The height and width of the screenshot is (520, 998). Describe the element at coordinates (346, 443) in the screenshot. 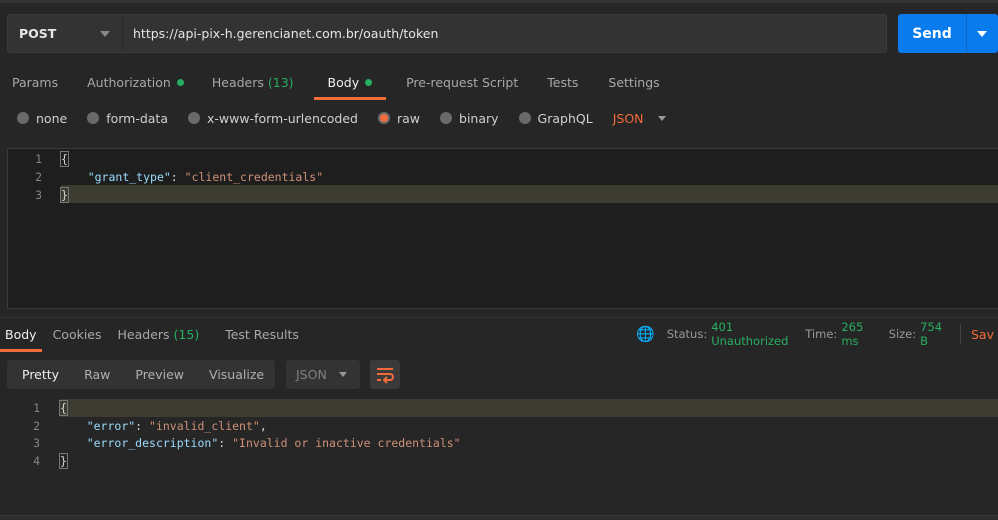

I see `json-value: "Invalid or inactive credentials"` at that location.